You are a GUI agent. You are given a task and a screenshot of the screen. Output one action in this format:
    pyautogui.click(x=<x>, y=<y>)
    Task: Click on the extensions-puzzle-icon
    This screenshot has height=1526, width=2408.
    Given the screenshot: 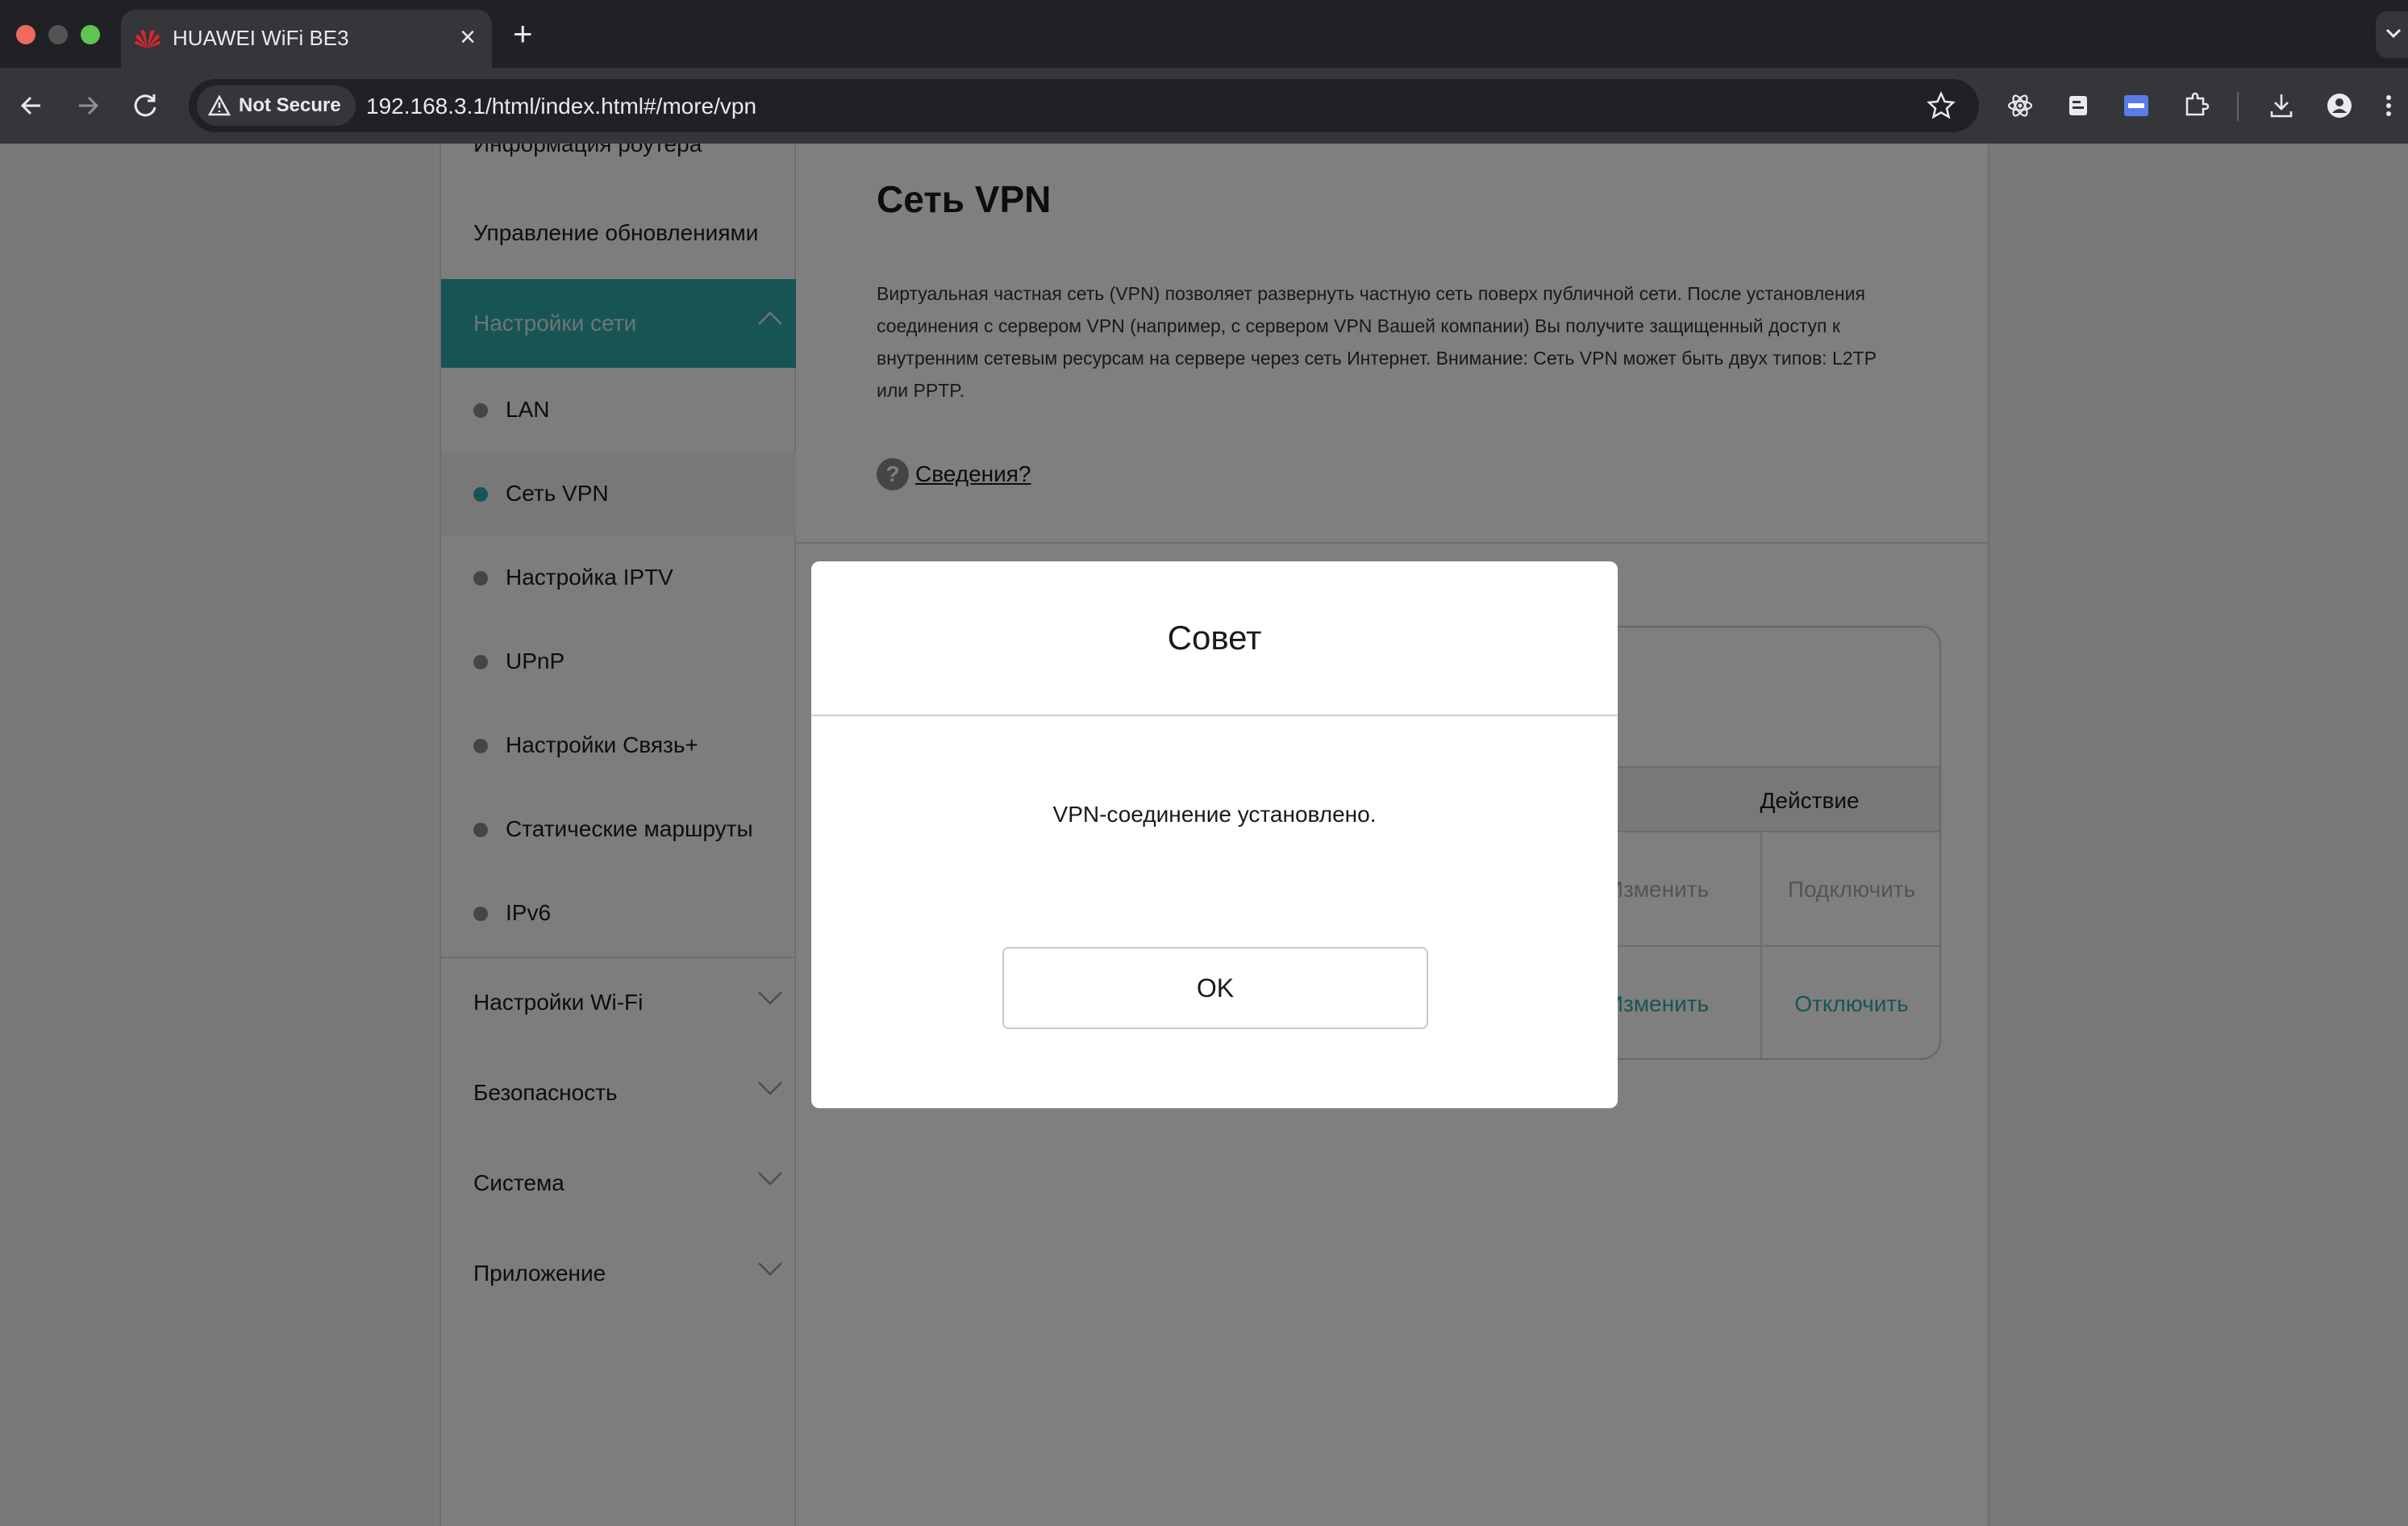 What is the action you would take?
    pyautogui.click(x=2196, y=105)
    